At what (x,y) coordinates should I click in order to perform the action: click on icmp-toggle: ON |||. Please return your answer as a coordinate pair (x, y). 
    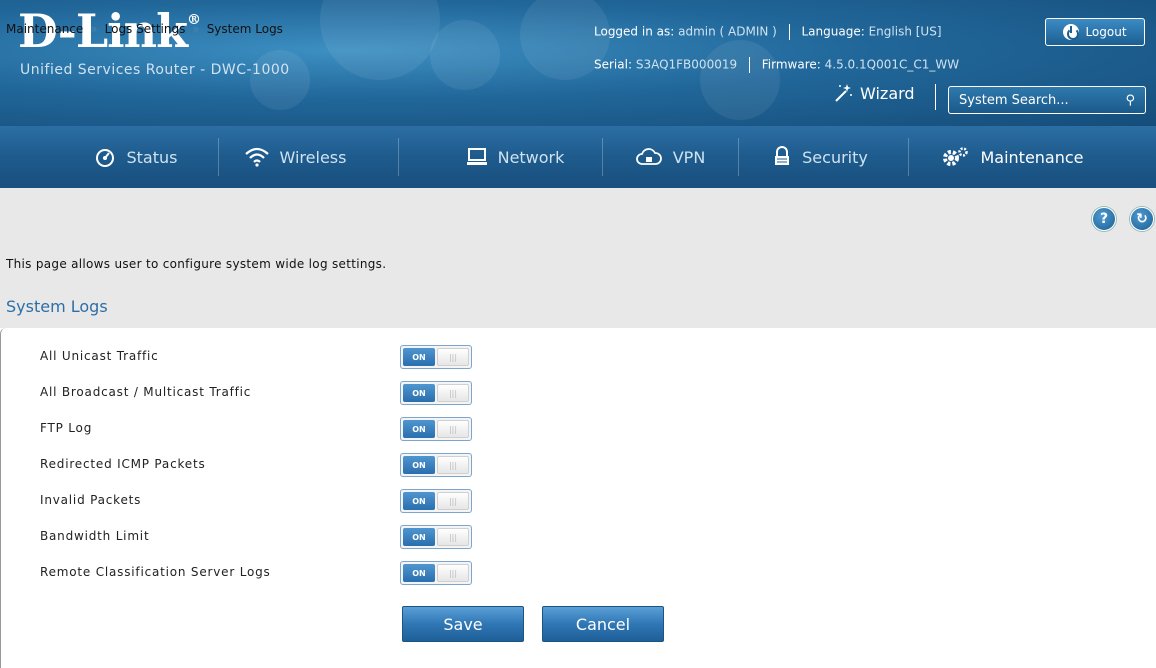
    Looking at the image, I should click on (436, 465).